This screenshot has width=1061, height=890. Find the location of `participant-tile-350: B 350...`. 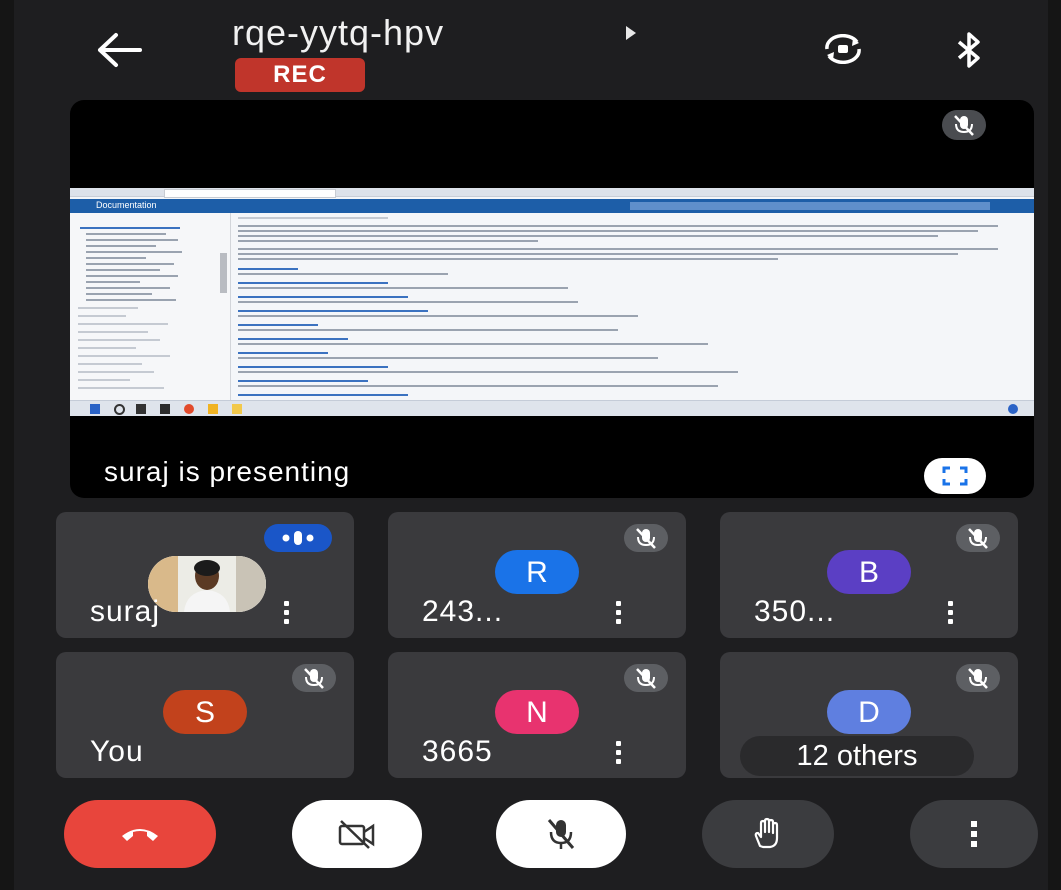

participant-tile-350: B 350... is located at coordinates (869, 575).